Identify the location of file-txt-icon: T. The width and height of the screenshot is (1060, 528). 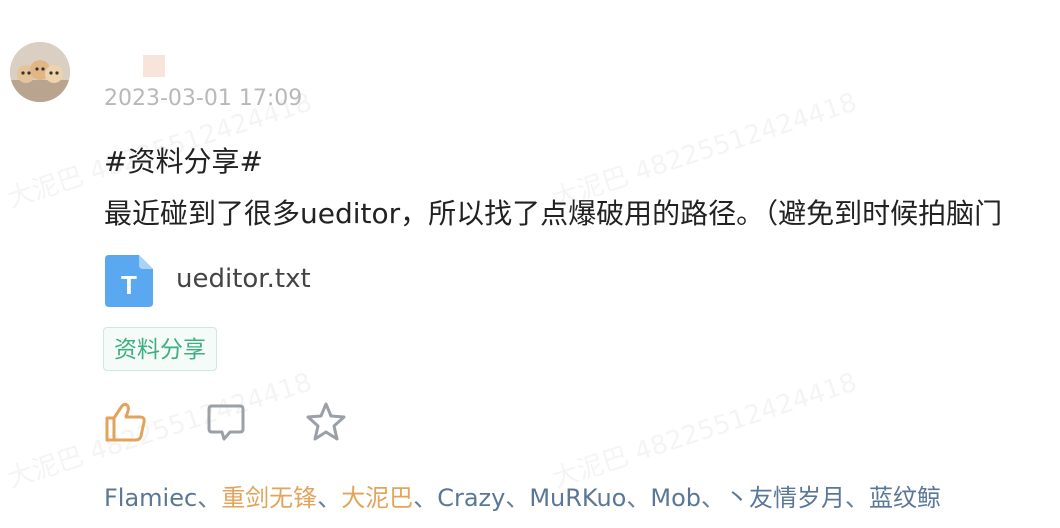
(129, 281).